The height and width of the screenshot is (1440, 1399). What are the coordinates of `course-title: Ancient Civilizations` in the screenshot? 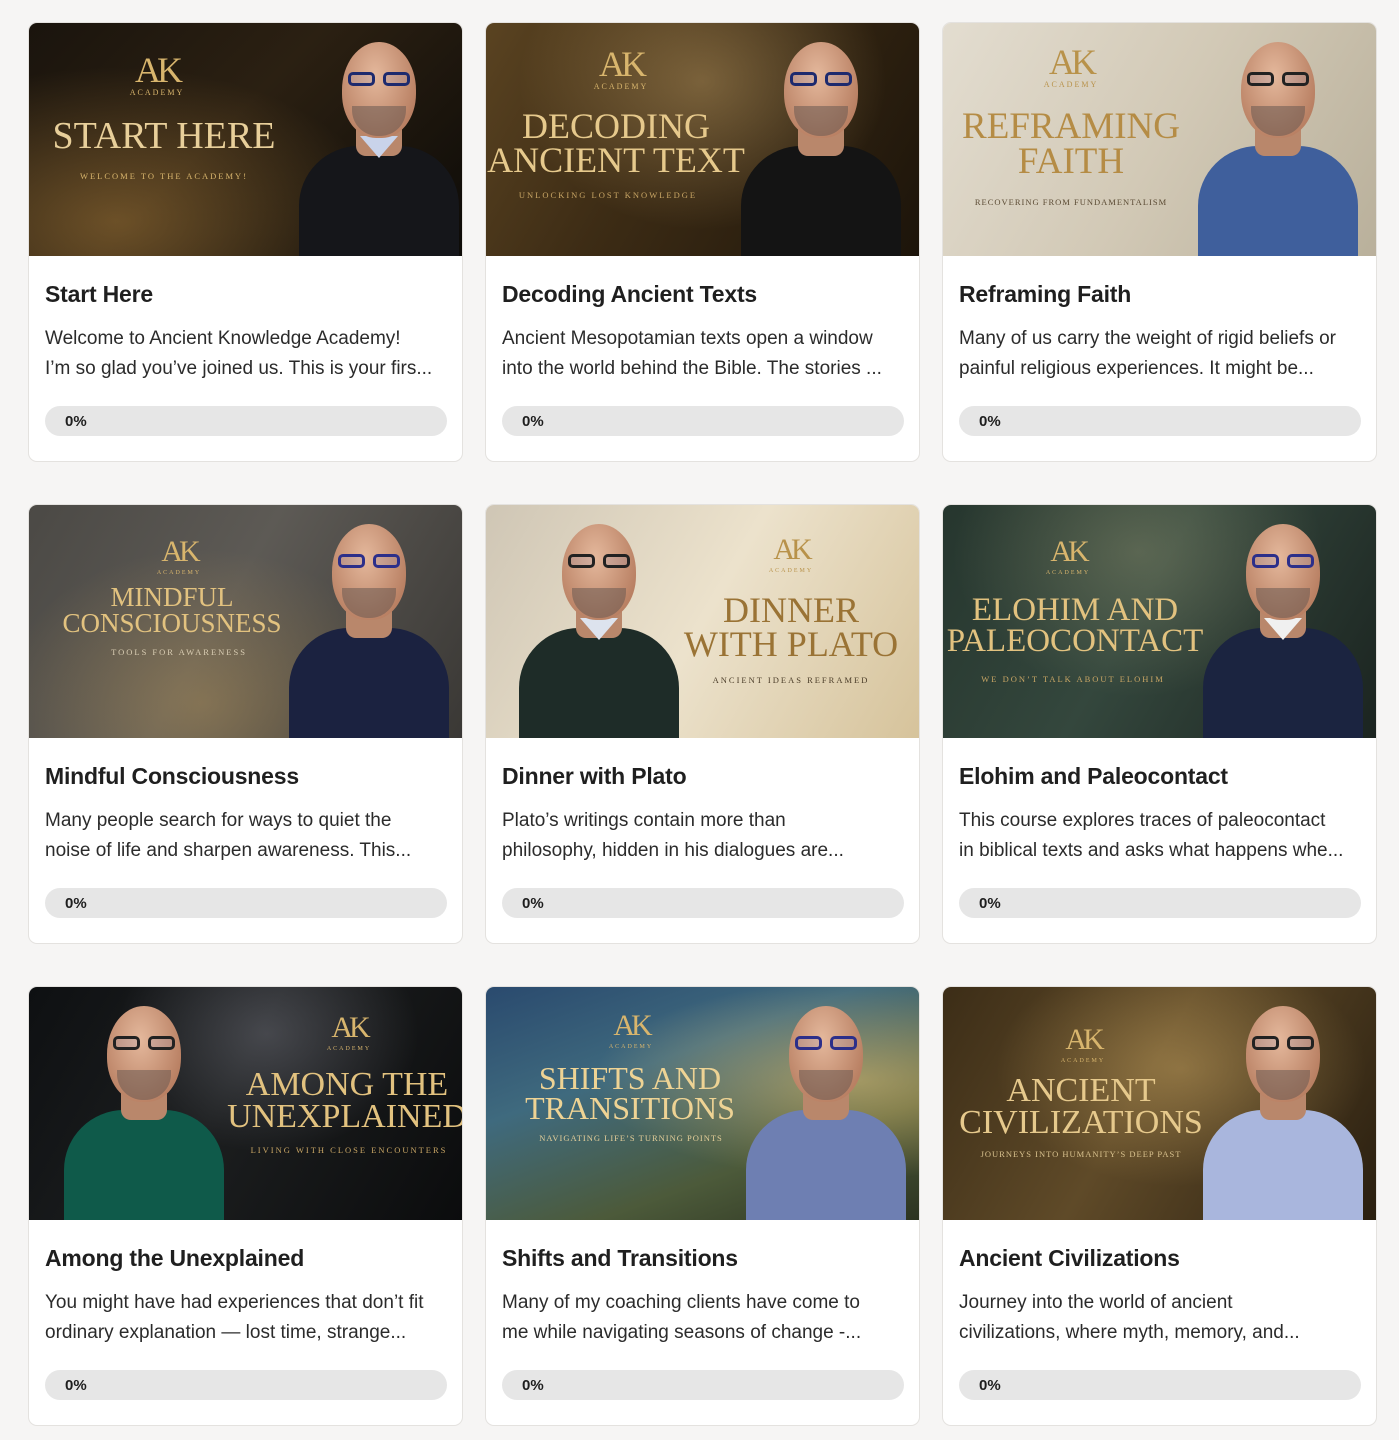 It's located at (1159, 1258).